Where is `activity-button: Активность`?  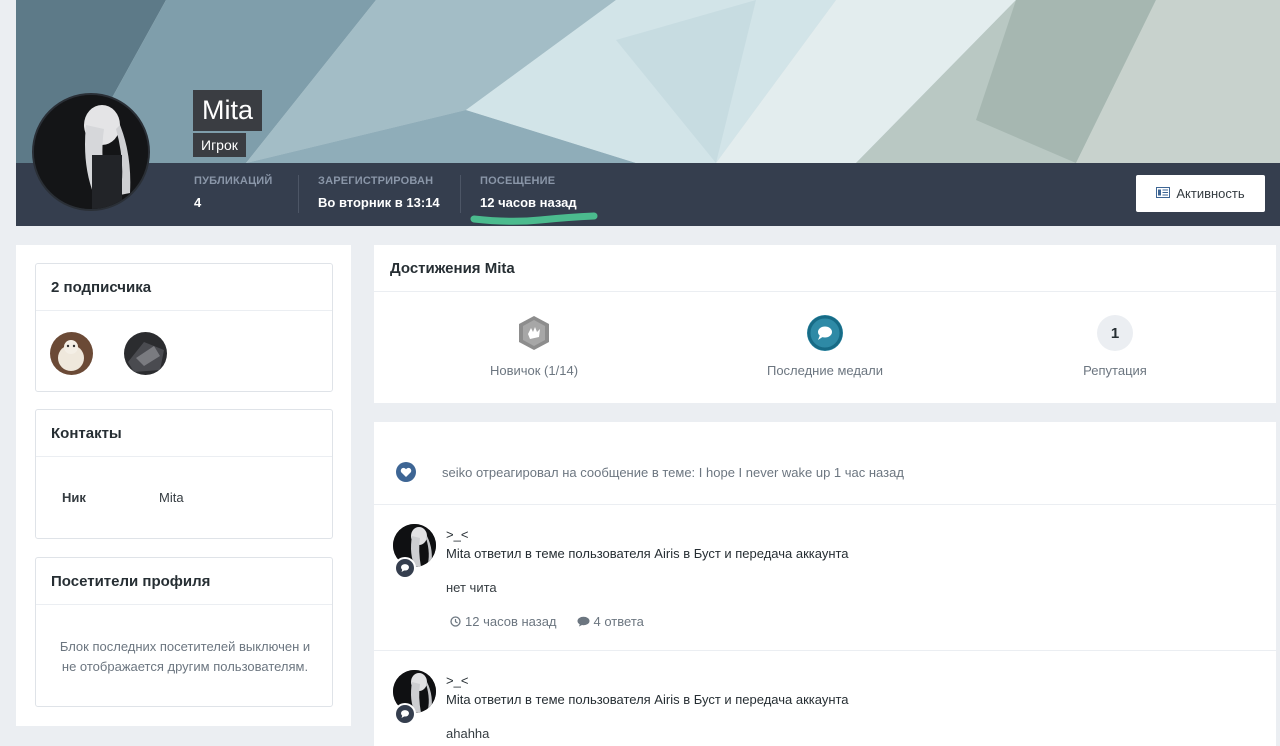
activity-button: Активность is located at coordinates (1200, 193).